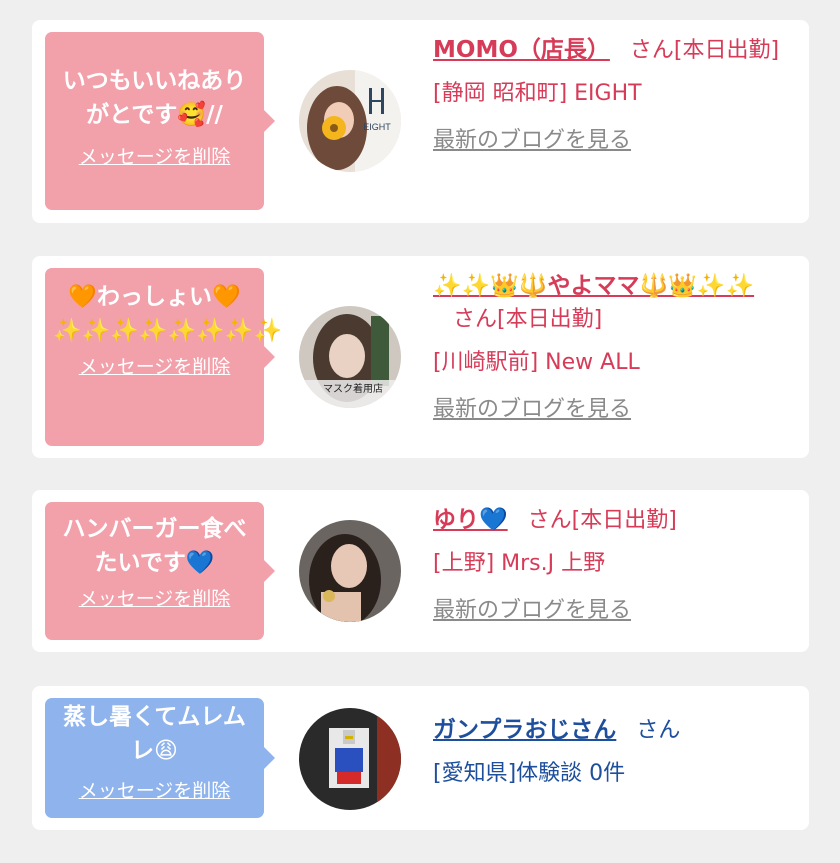 The image size is (840, 863). I want to click on avatar-logo-text: EIGHT, so click(377, 127).